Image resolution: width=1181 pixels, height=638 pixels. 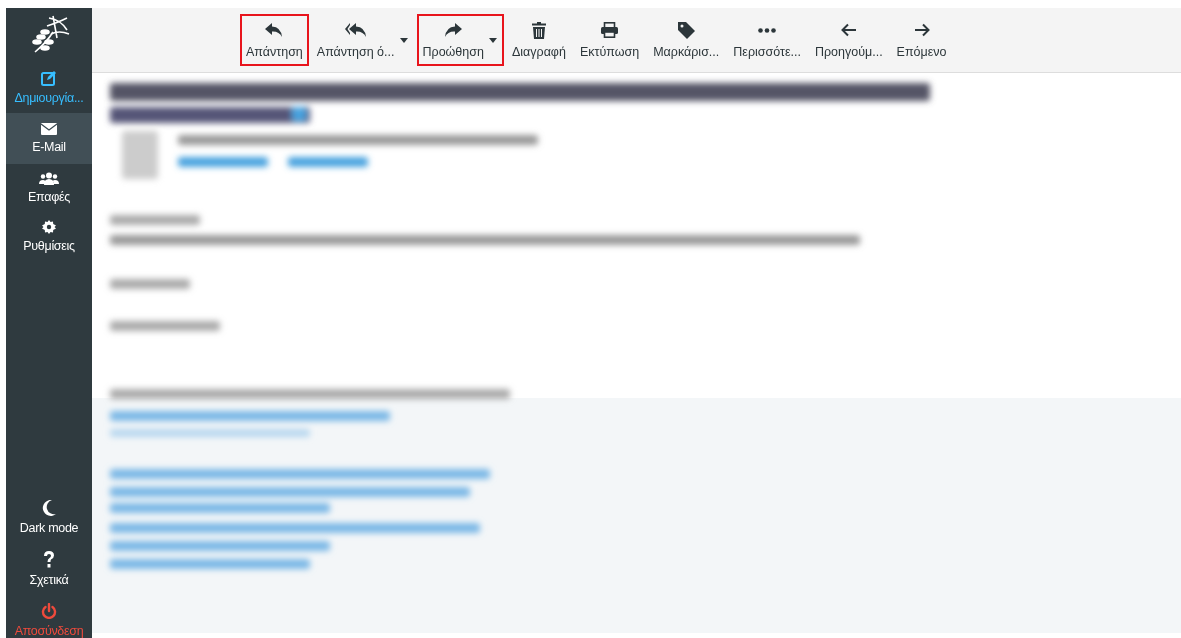 I want to click on pencil-square-icon, so click(x=49, y=78).